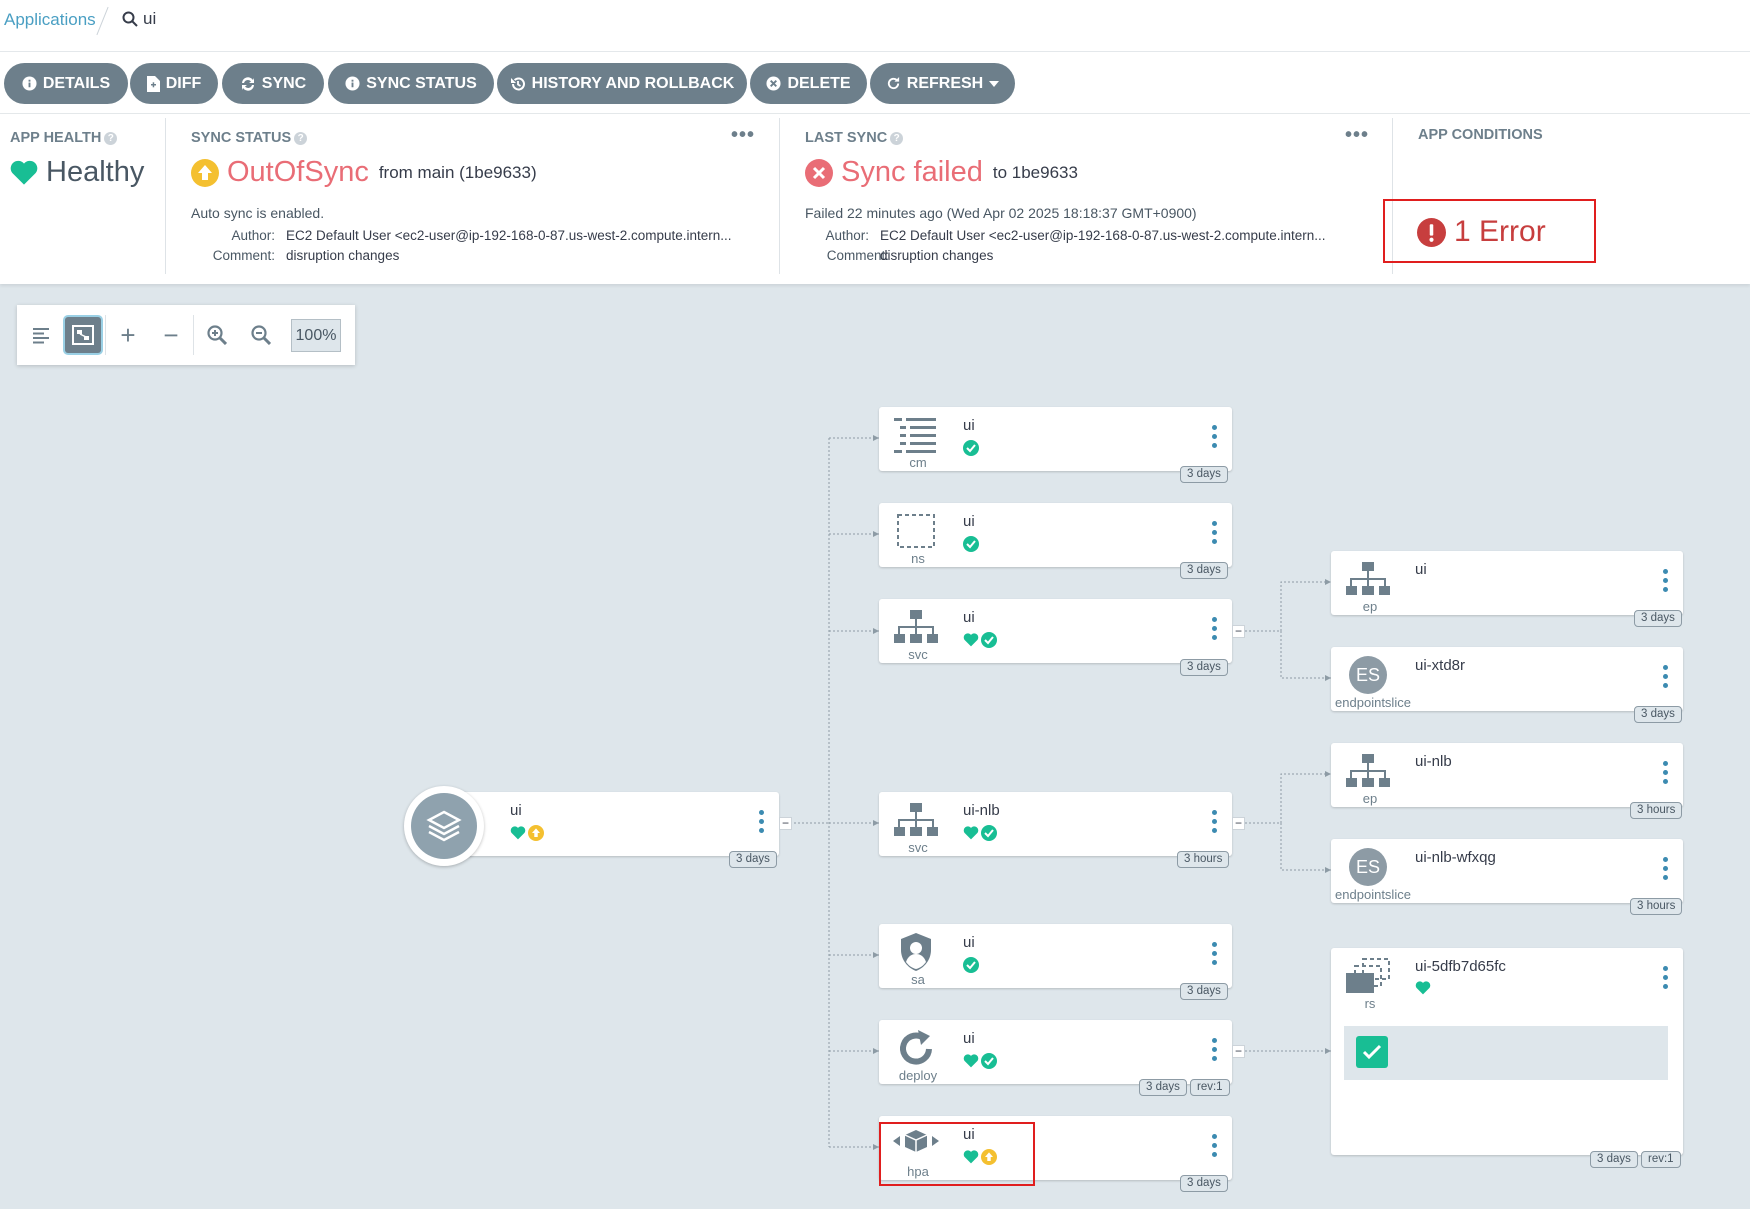 The height and width of the screenshot is (1209, 1750). Describe the element at coordinates (957, 1154) in the screenshot. I see `hpa-highlight-box` at that location.